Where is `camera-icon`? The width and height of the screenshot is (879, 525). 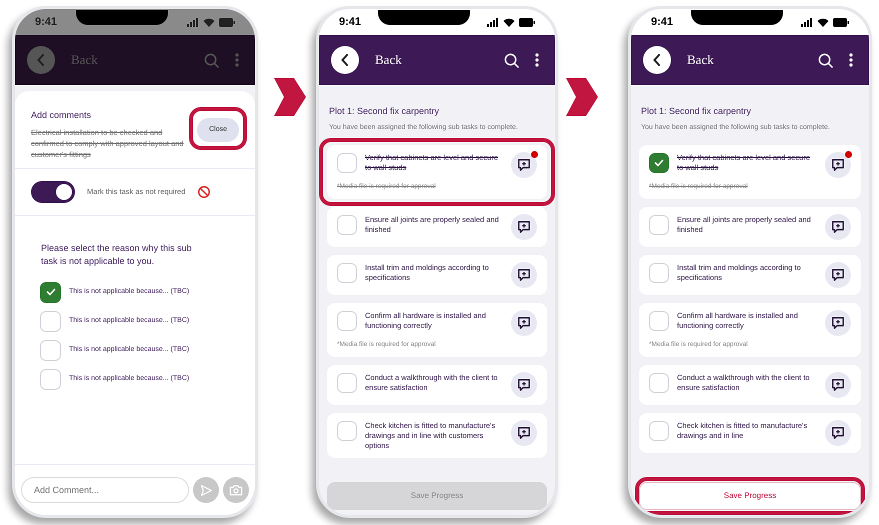 camera-icon is located at coordinates (236, 490).